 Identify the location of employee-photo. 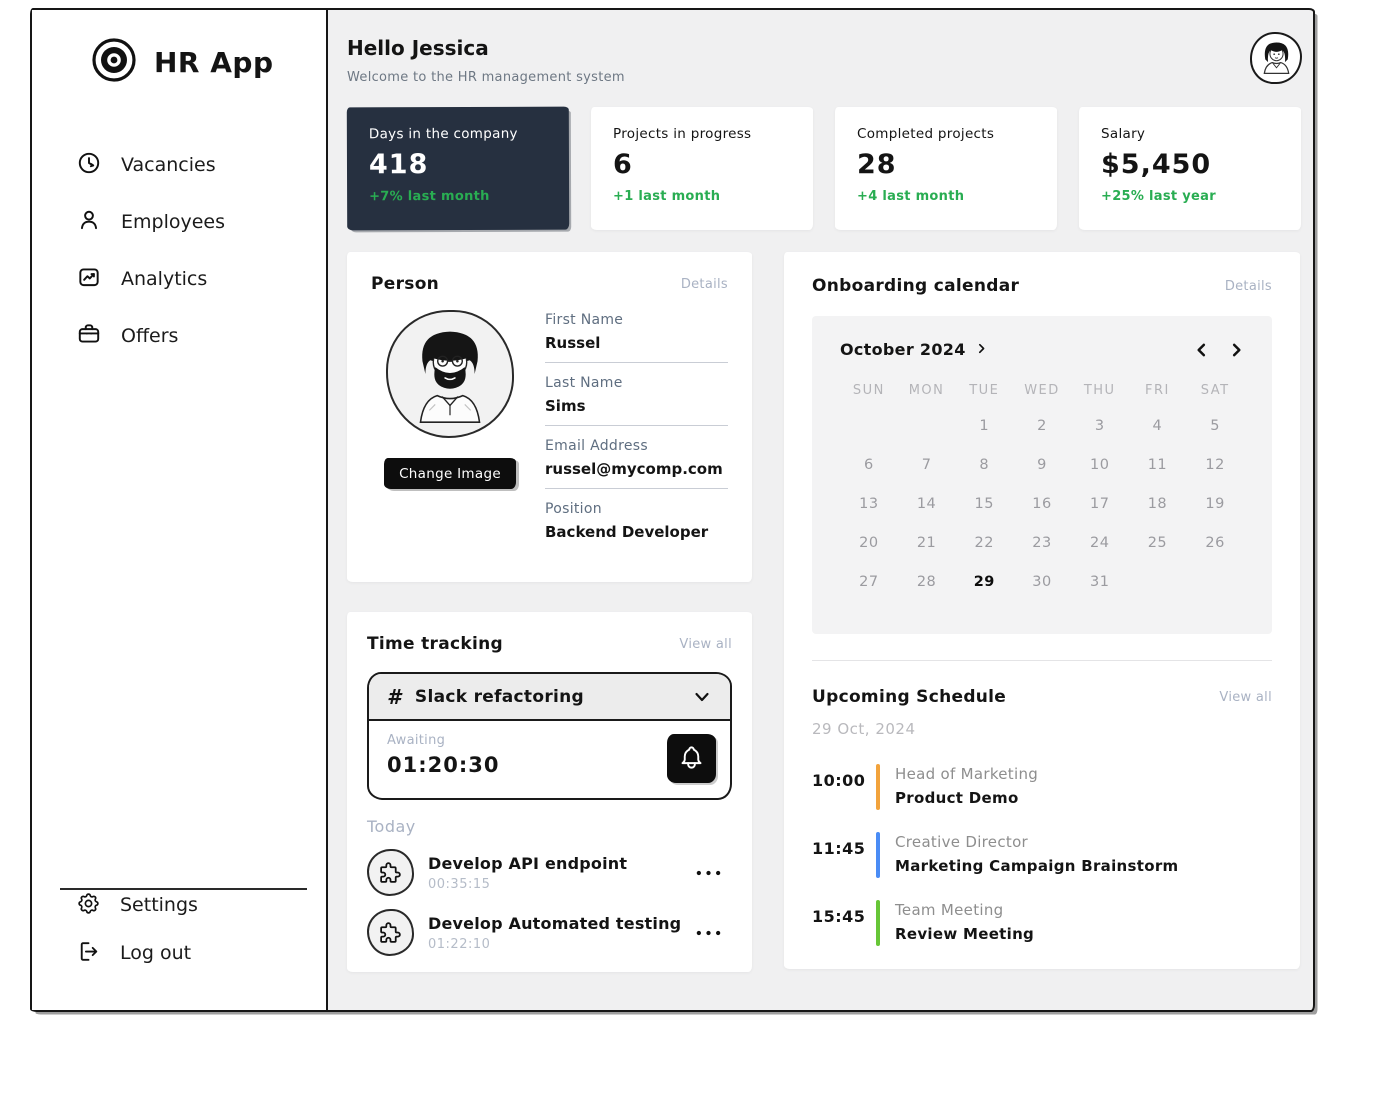
(450, 374).